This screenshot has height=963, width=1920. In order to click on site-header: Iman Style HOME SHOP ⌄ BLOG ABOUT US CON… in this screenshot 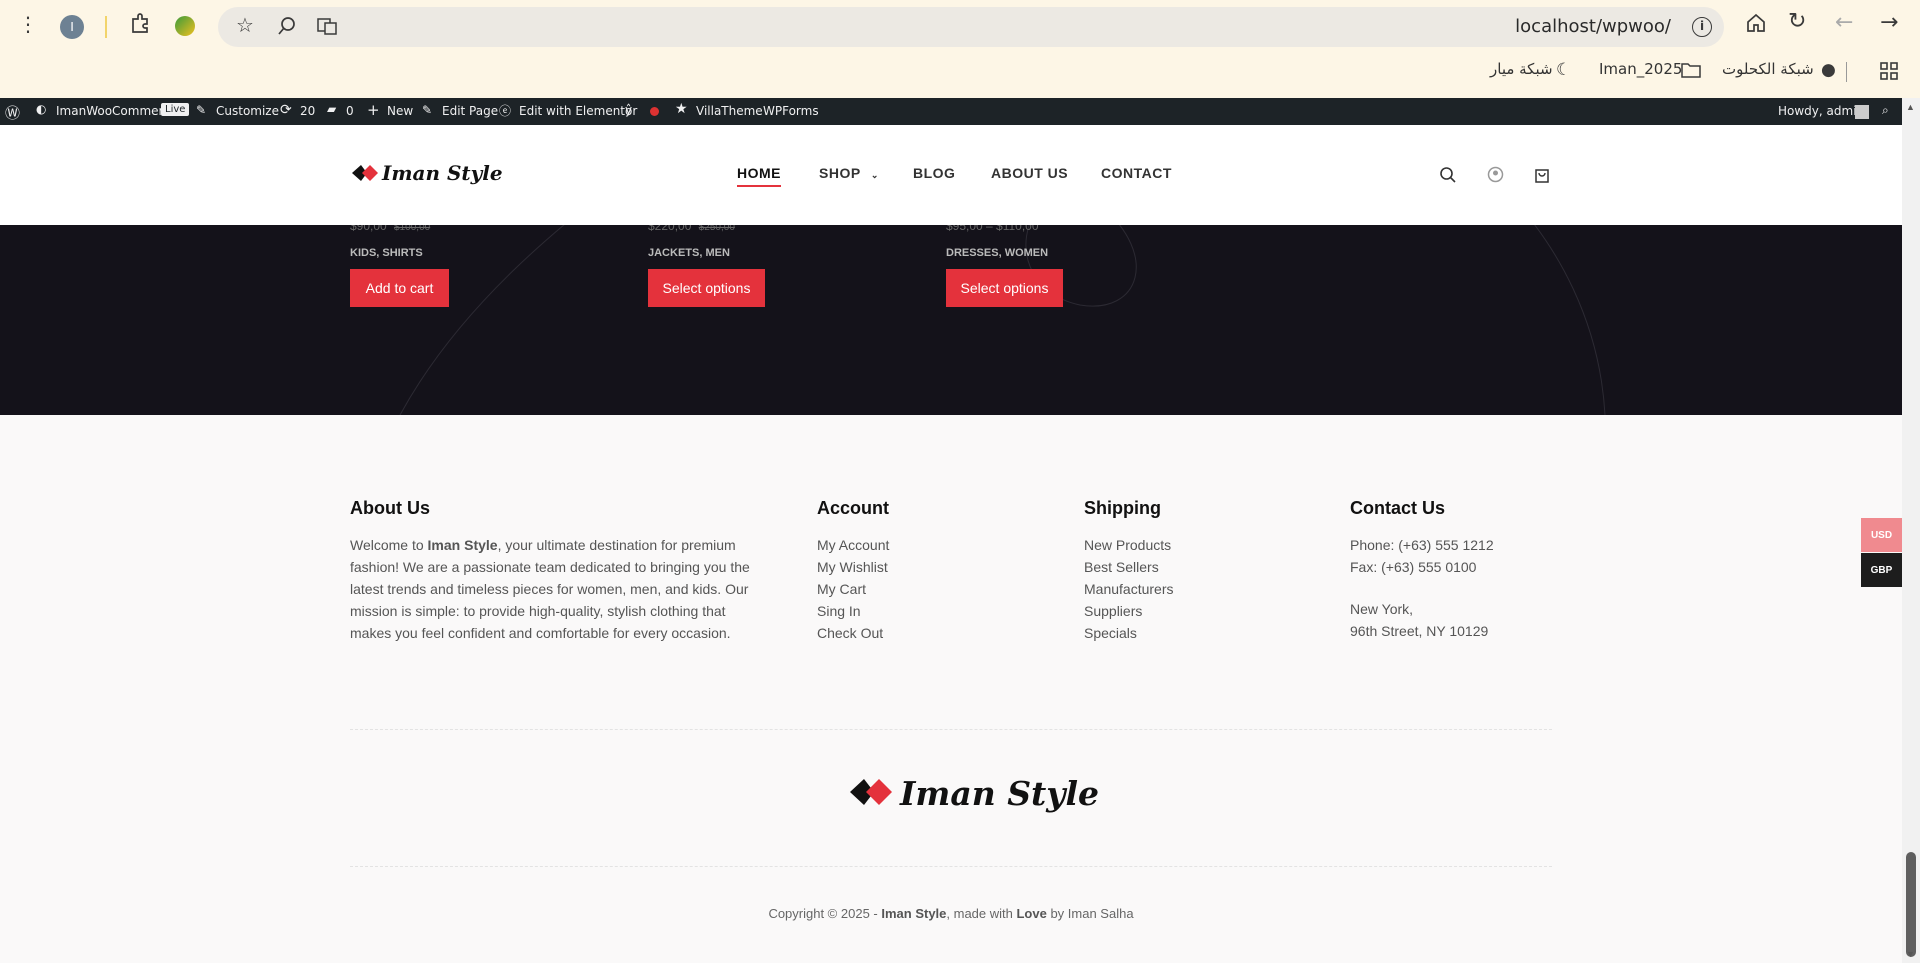, I will do `click(951, 175)`.